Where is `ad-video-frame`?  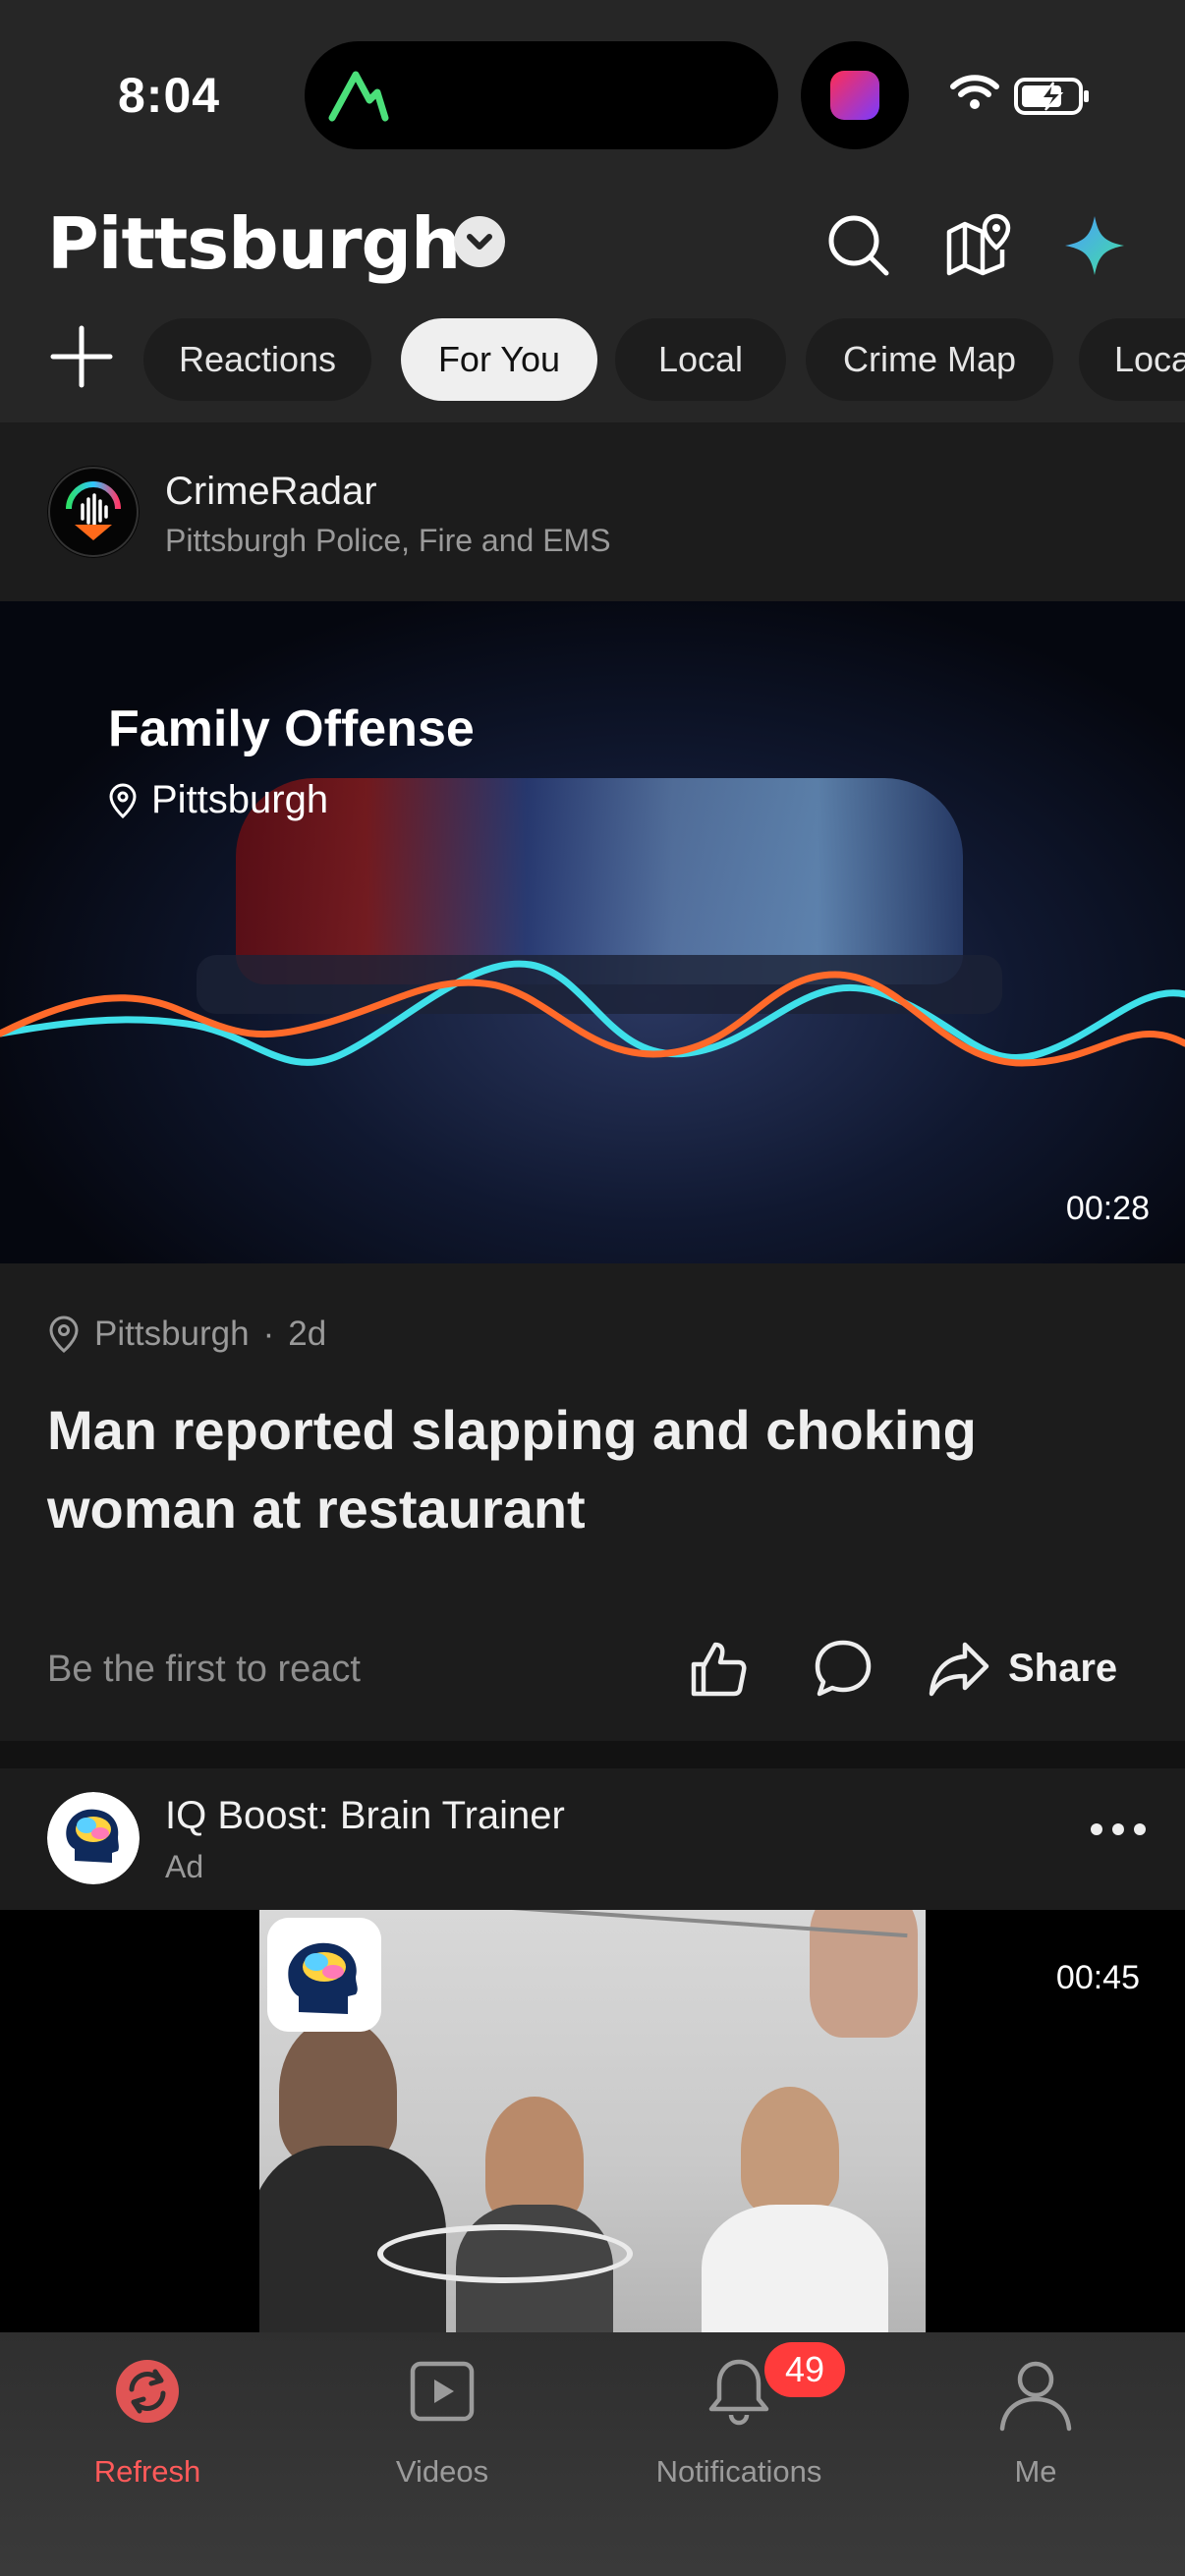 ad-video-frame is located at coordinates (592, 2121).